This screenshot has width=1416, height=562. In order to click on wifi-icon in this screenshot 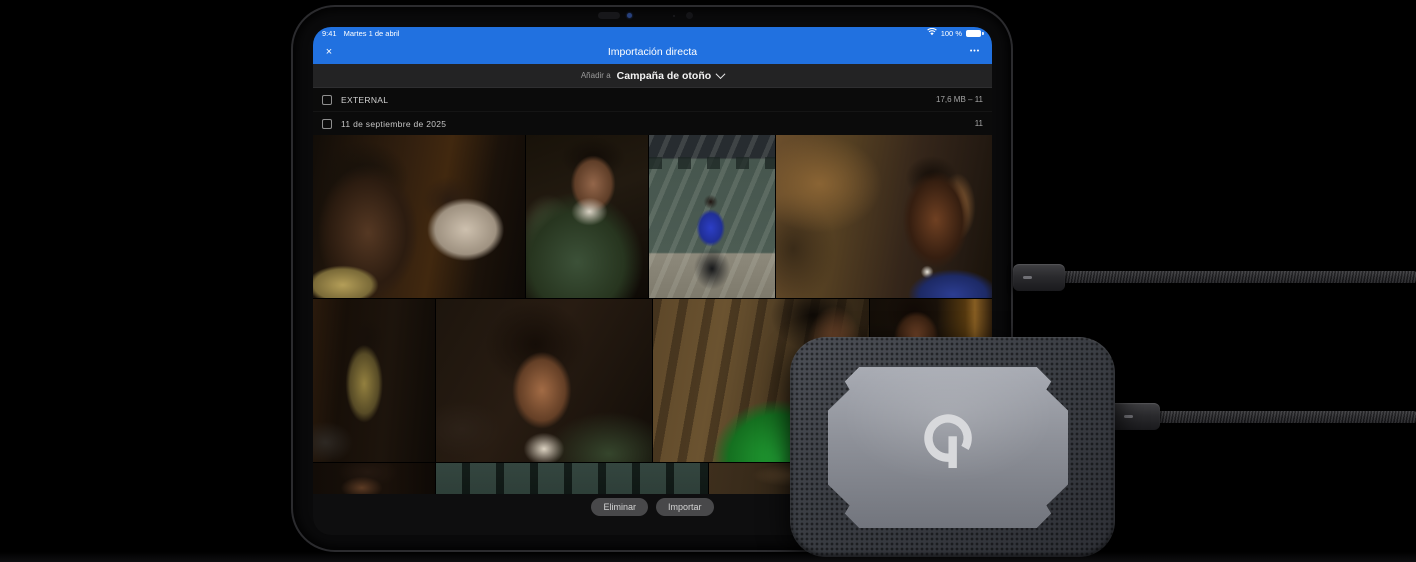, I will do `click(931, 33)`.